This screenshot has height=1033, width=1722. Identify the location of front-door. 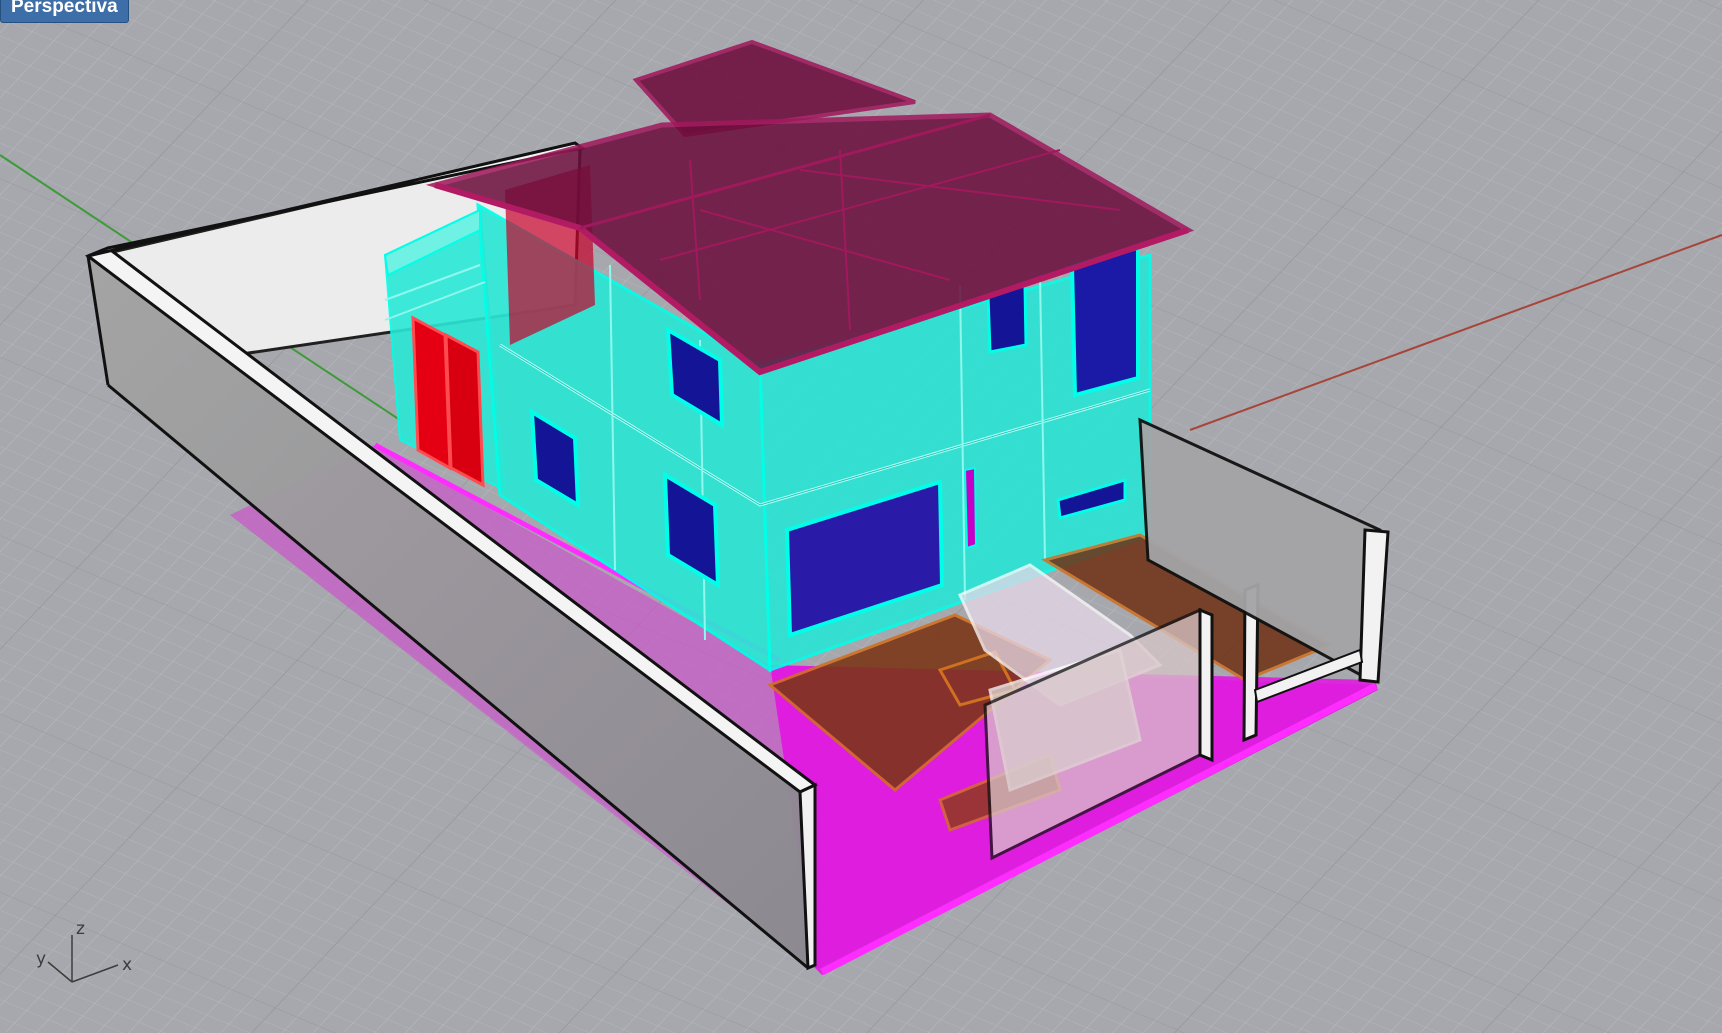
(970, 508).